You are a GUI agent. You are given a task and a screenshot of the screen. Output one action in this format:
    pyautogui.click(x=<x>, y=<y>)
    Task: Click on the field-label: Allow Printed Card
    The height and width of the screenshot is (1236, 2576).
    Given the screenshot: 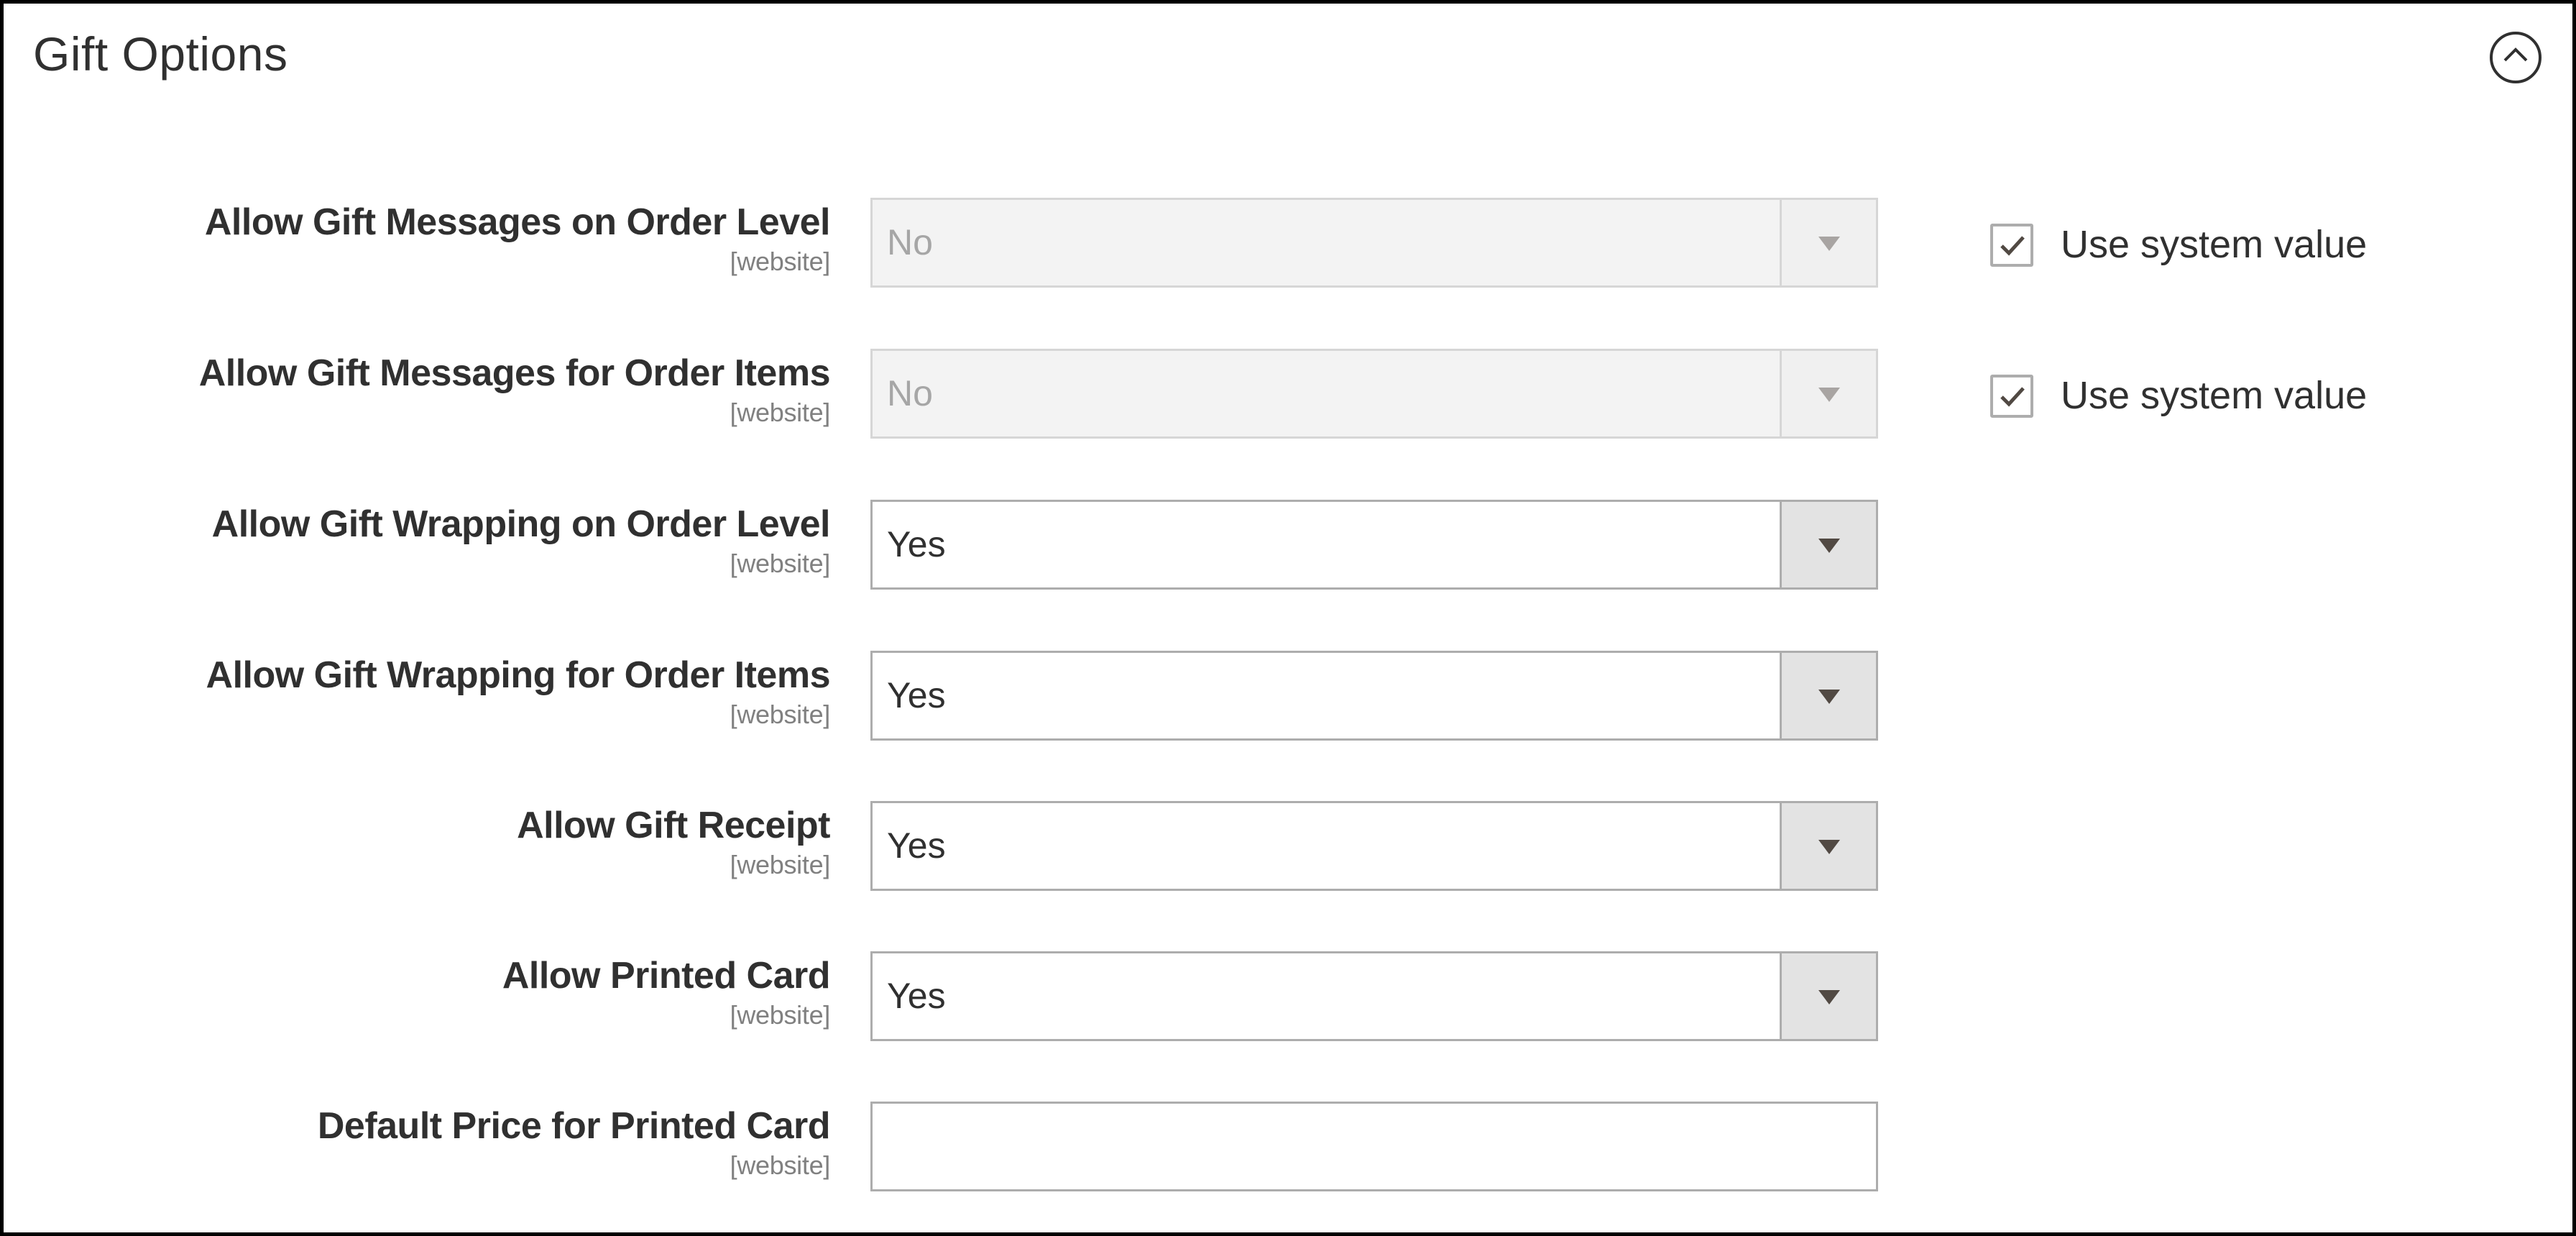 What is the action you would take?
    pyautogui.click(x=666, y=976)
    